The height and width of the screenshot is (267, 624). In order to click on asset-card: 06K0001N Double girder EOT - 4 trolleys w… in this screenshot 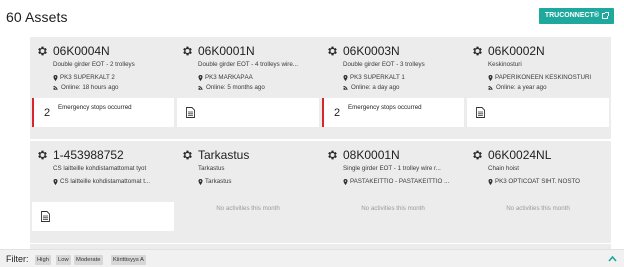, I will do `click(248, 88)`.